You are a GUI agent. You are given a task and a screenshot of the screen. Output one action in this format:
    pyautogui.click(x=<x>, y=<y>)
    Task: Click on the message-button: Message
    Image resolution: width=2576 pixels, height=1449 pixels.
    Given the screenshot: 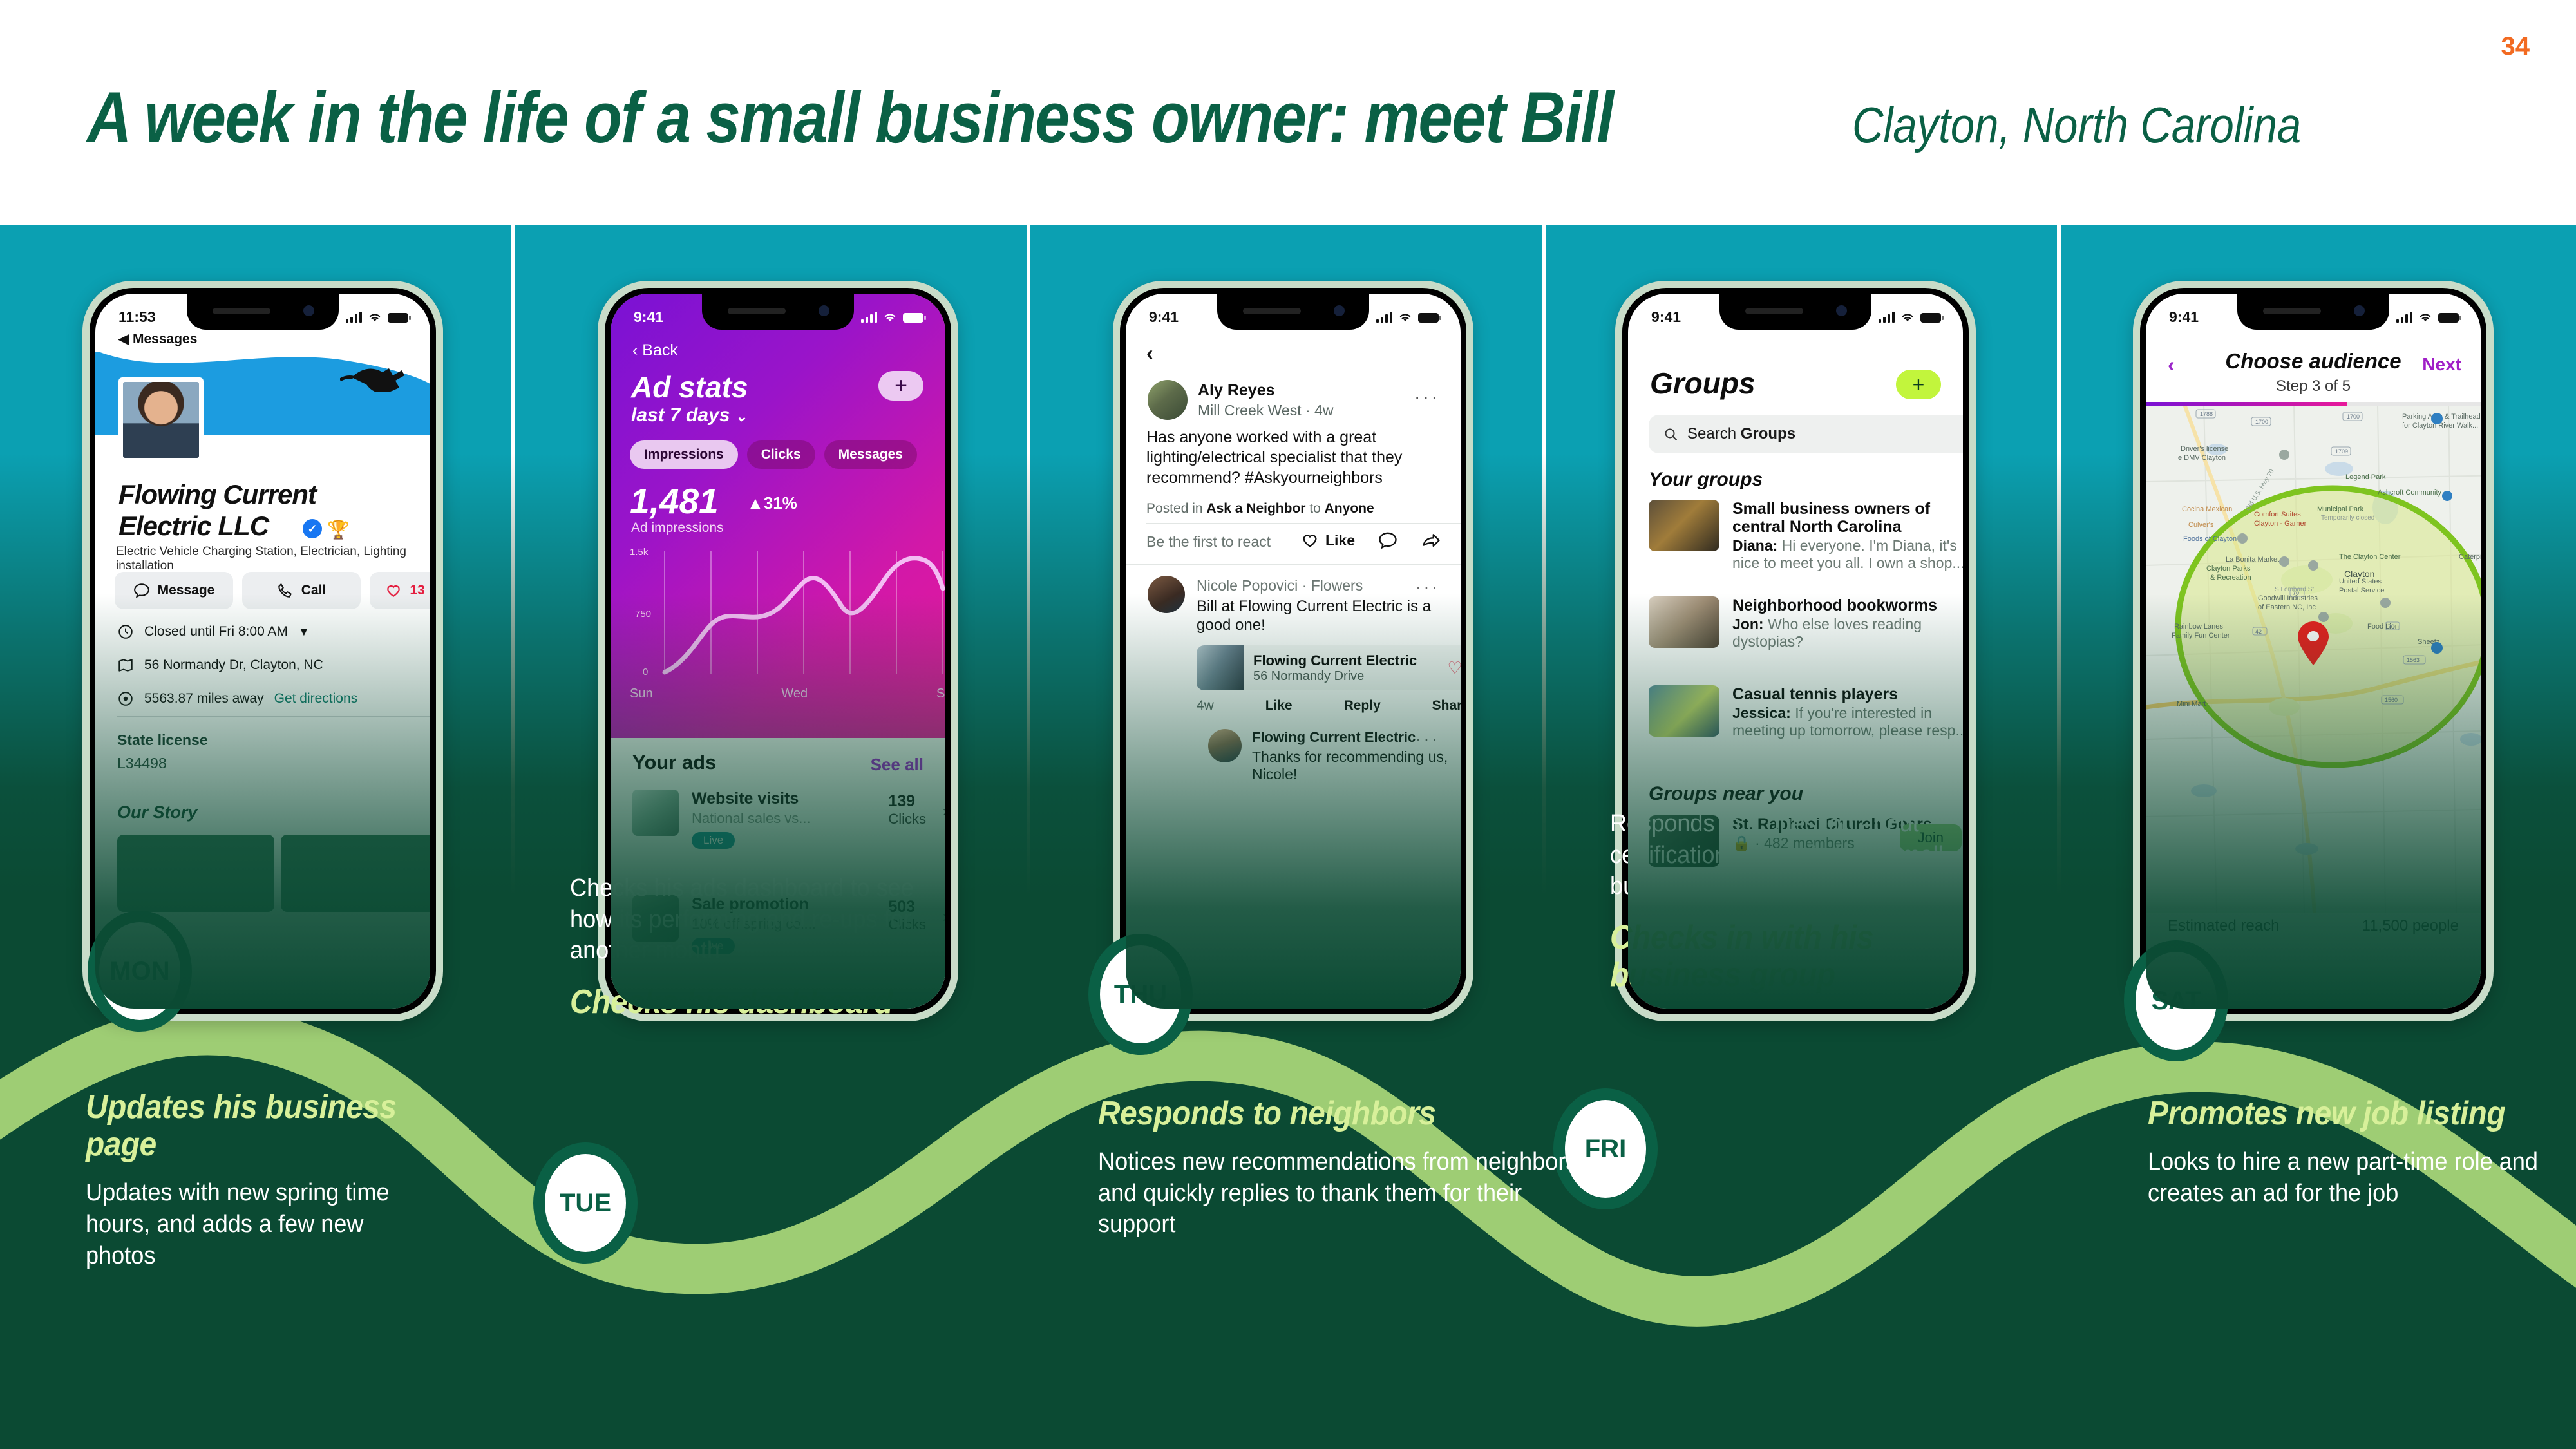 What is the action you would take?
    pyautogui.click(x=174, y=590)
    